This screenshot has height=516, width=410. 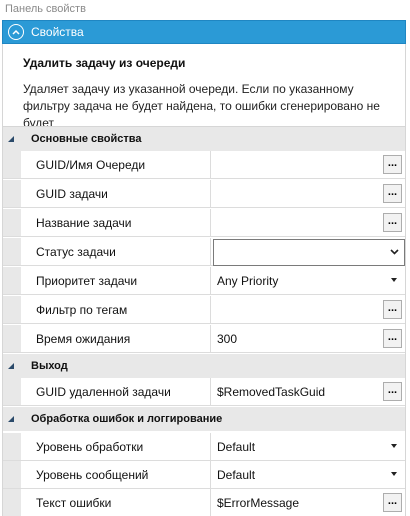 I want to click on panel-title: Панель свойств, so click(x=45, y=9).